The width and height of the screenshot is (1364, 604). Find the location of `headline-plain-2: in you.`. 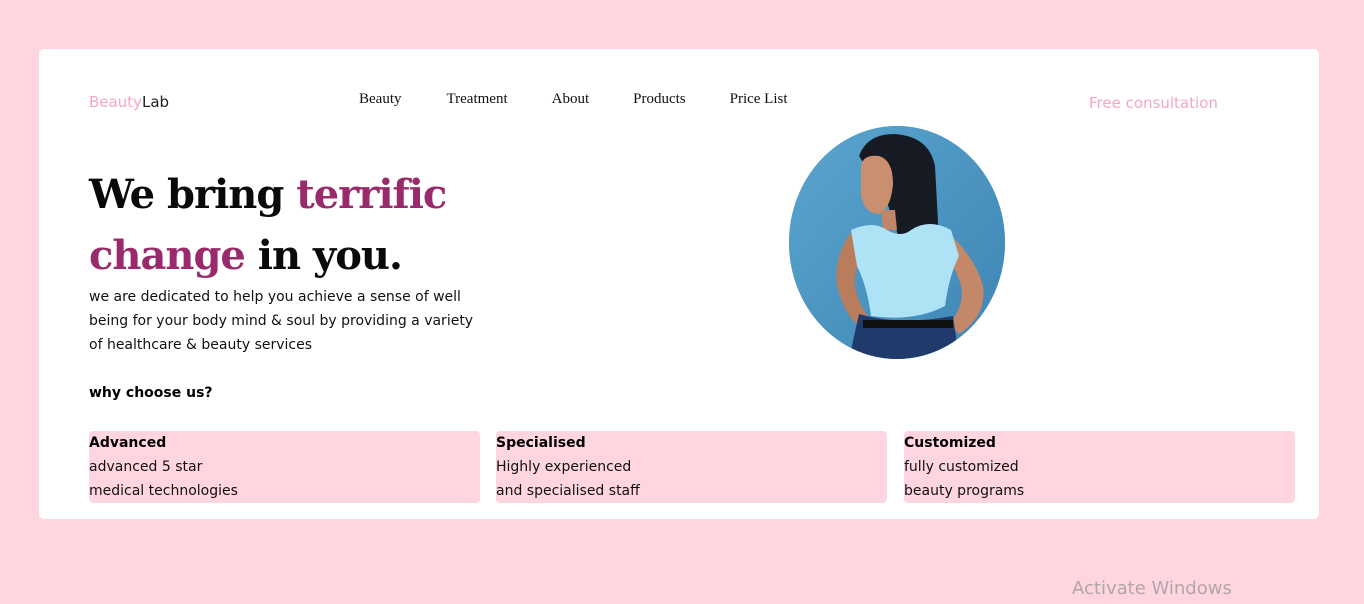

headline-plain-2: in you. is located at coordinates (323, 255).